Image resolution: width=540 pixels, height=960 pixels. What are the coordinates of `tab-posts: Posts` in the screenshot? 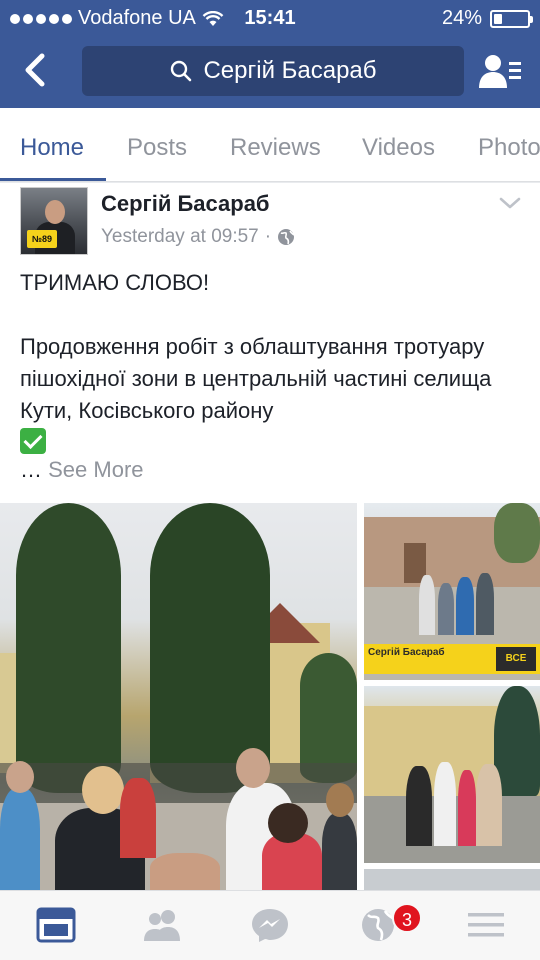 It's located at (157, 144).